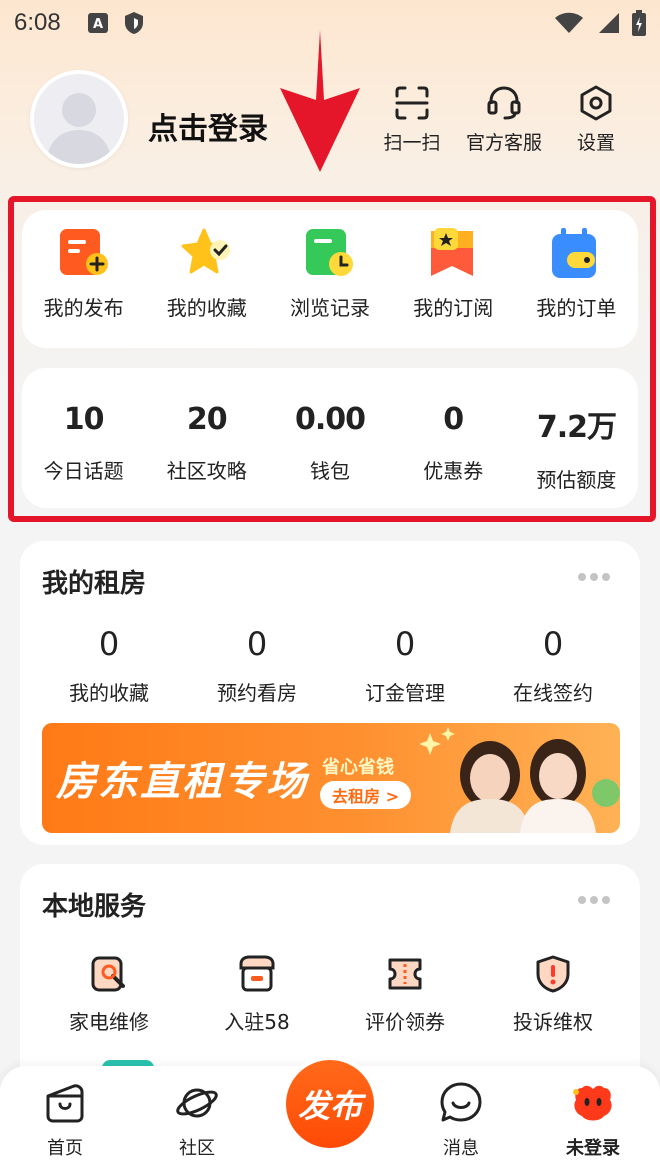  What do you see at coordinates (405, 994) in the screenshot?
I see `service-review-coupon: 评价领券` at bounding box center [405, 994].